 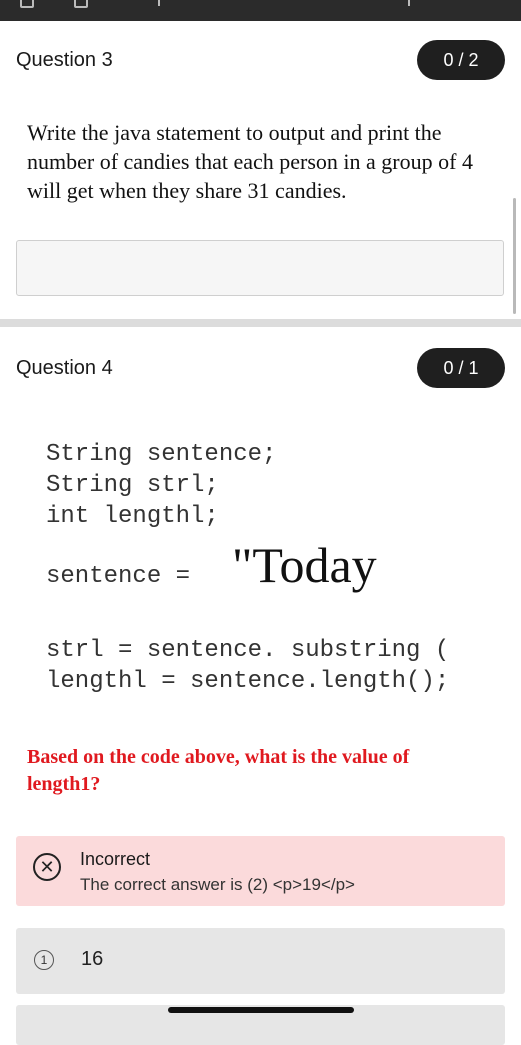 I want to click on question-3-answer-input, so click(x=260, y=268).